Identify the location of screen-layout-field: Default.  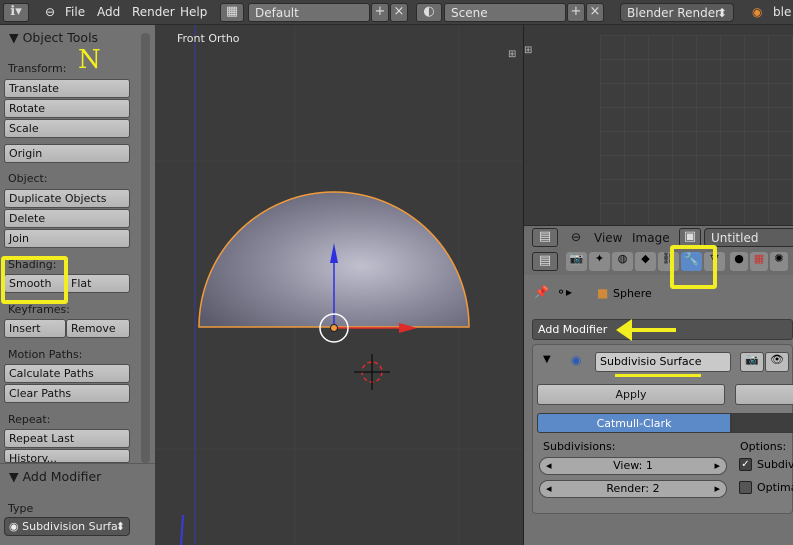
(309, 12).